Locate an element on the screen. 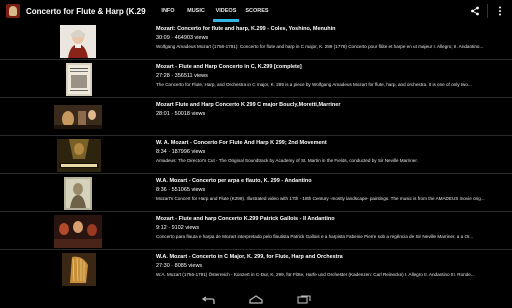 The height and width of the screenshot is (308, 512). portrait-image is located at coordinates (78, 41).